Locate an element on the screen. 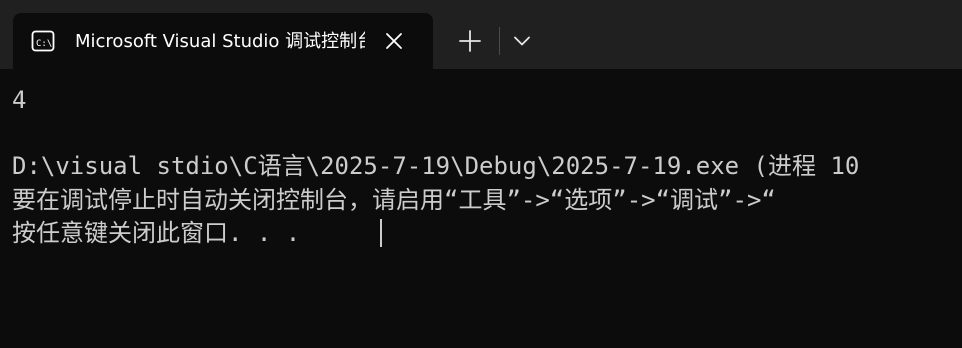 This screenshot has height=348, width=962. close-icon is located at coordinates (394, 41).